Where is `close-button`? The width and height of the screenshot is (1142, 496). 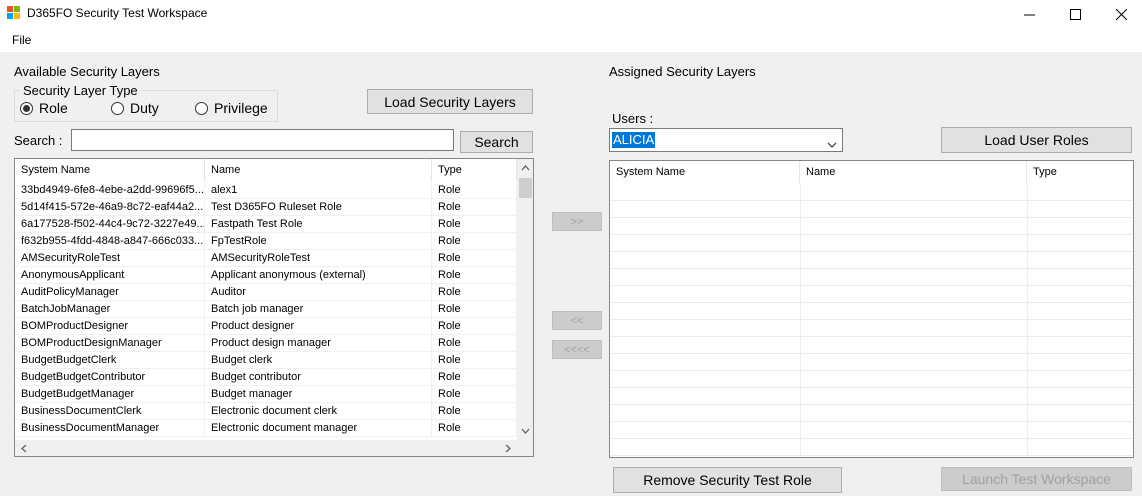
close-button is located at coordinates (1120, 14).